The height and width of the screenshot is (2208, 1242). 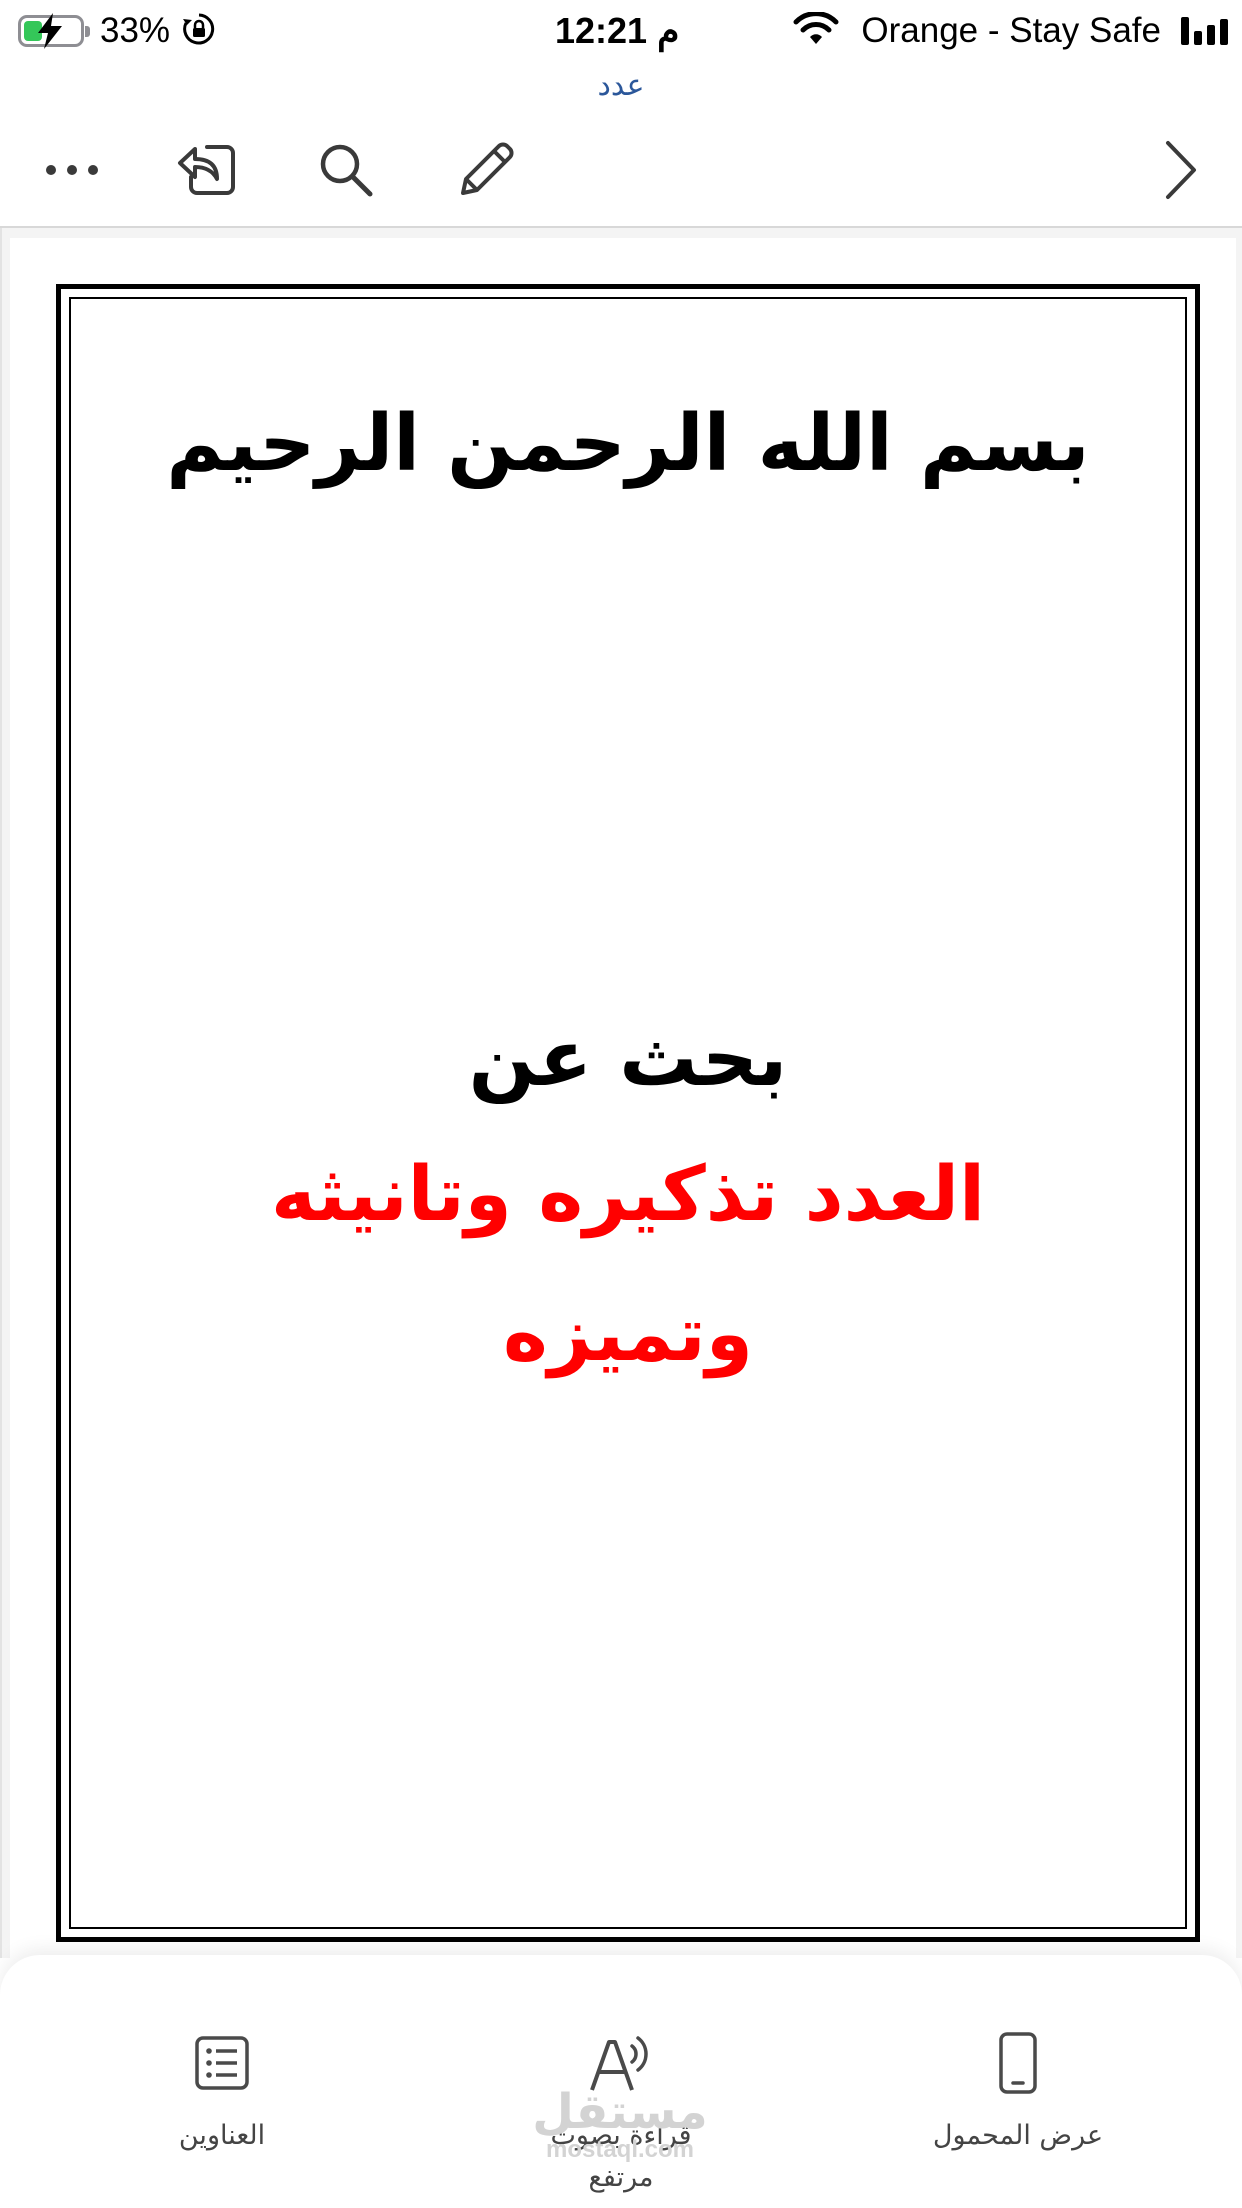 I want to click on signal-icon, so click(x=1204, y=31).